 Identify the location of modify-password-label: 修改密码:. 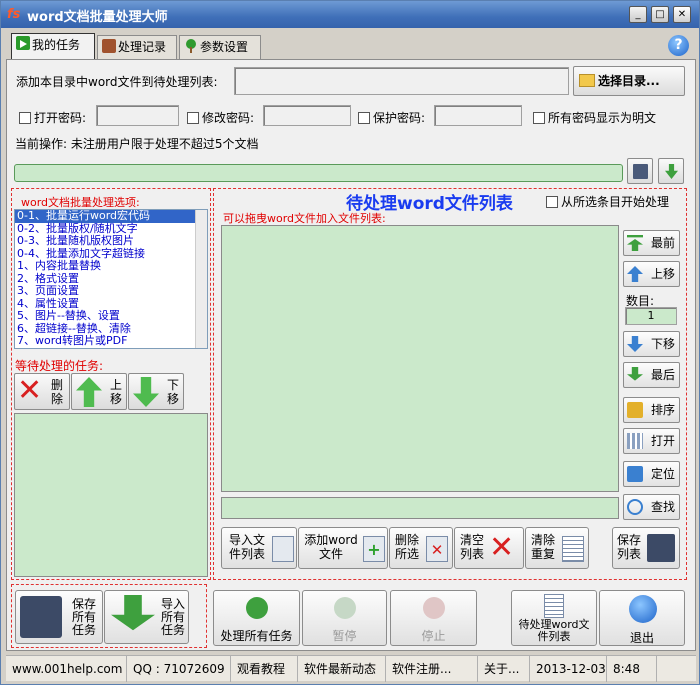
(220, 117).